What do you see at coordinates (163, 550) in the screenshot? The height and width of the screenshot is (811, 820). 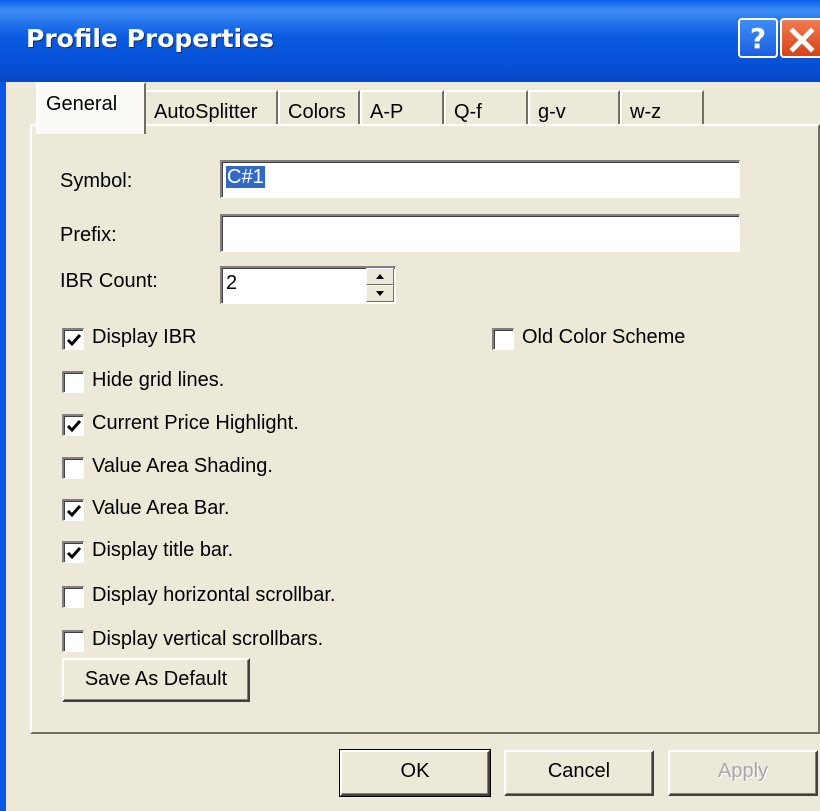 I see `checkbox-label: Display title bar.` at bounding box center [163, 550].